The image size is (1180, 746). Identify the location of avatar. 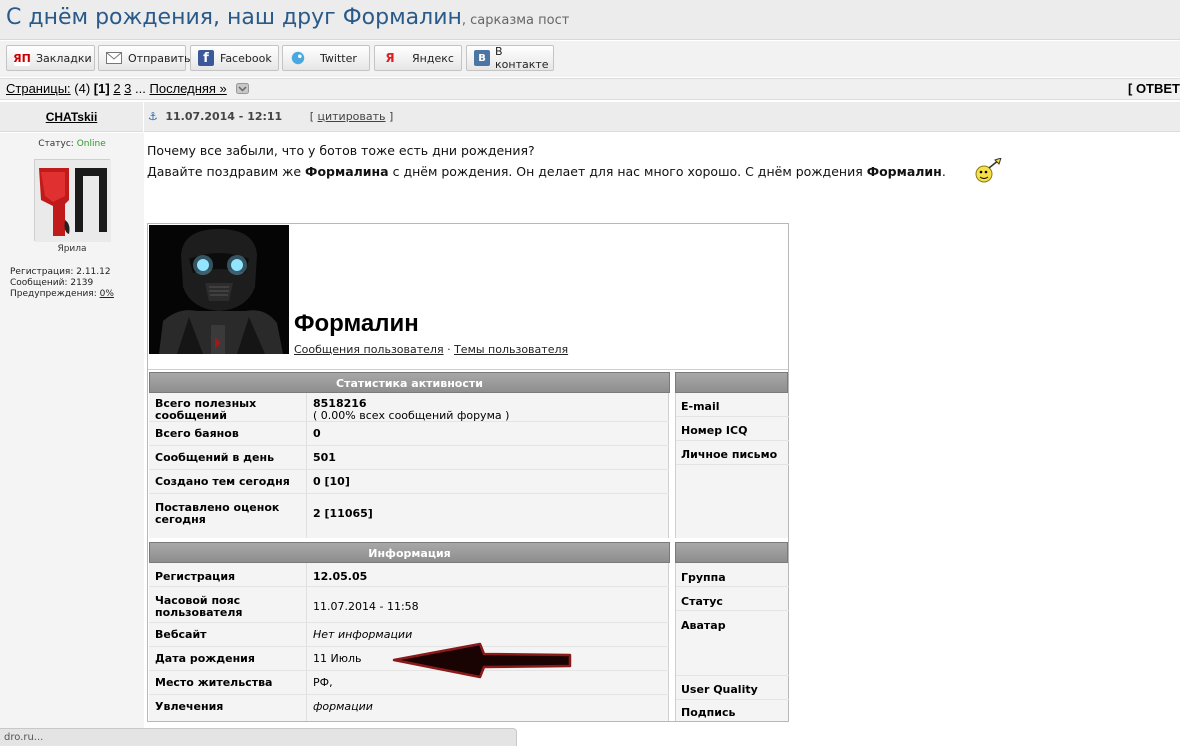
(72, 200).